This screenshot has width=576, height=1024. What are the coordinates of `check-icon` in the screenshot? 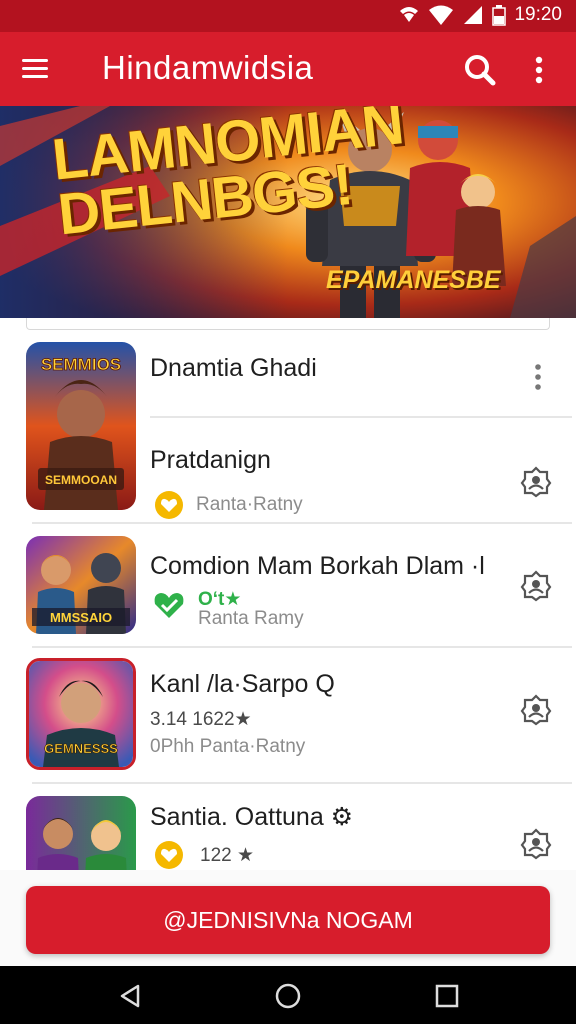 It's located at (169, 605).